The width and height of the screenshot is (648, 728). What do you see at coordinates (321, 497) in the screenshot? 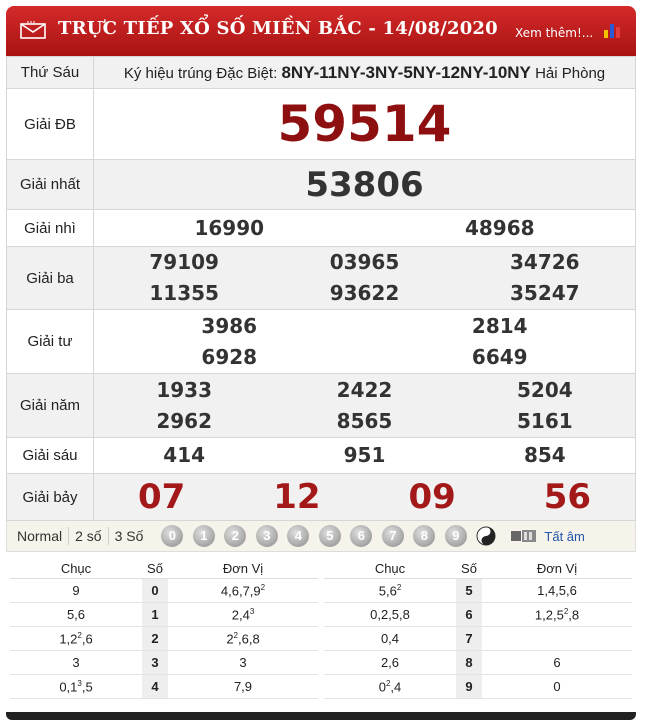
I see `prize-row-seventh: Giải bảy 07 12 09 56` at bounding box center [321, 497].